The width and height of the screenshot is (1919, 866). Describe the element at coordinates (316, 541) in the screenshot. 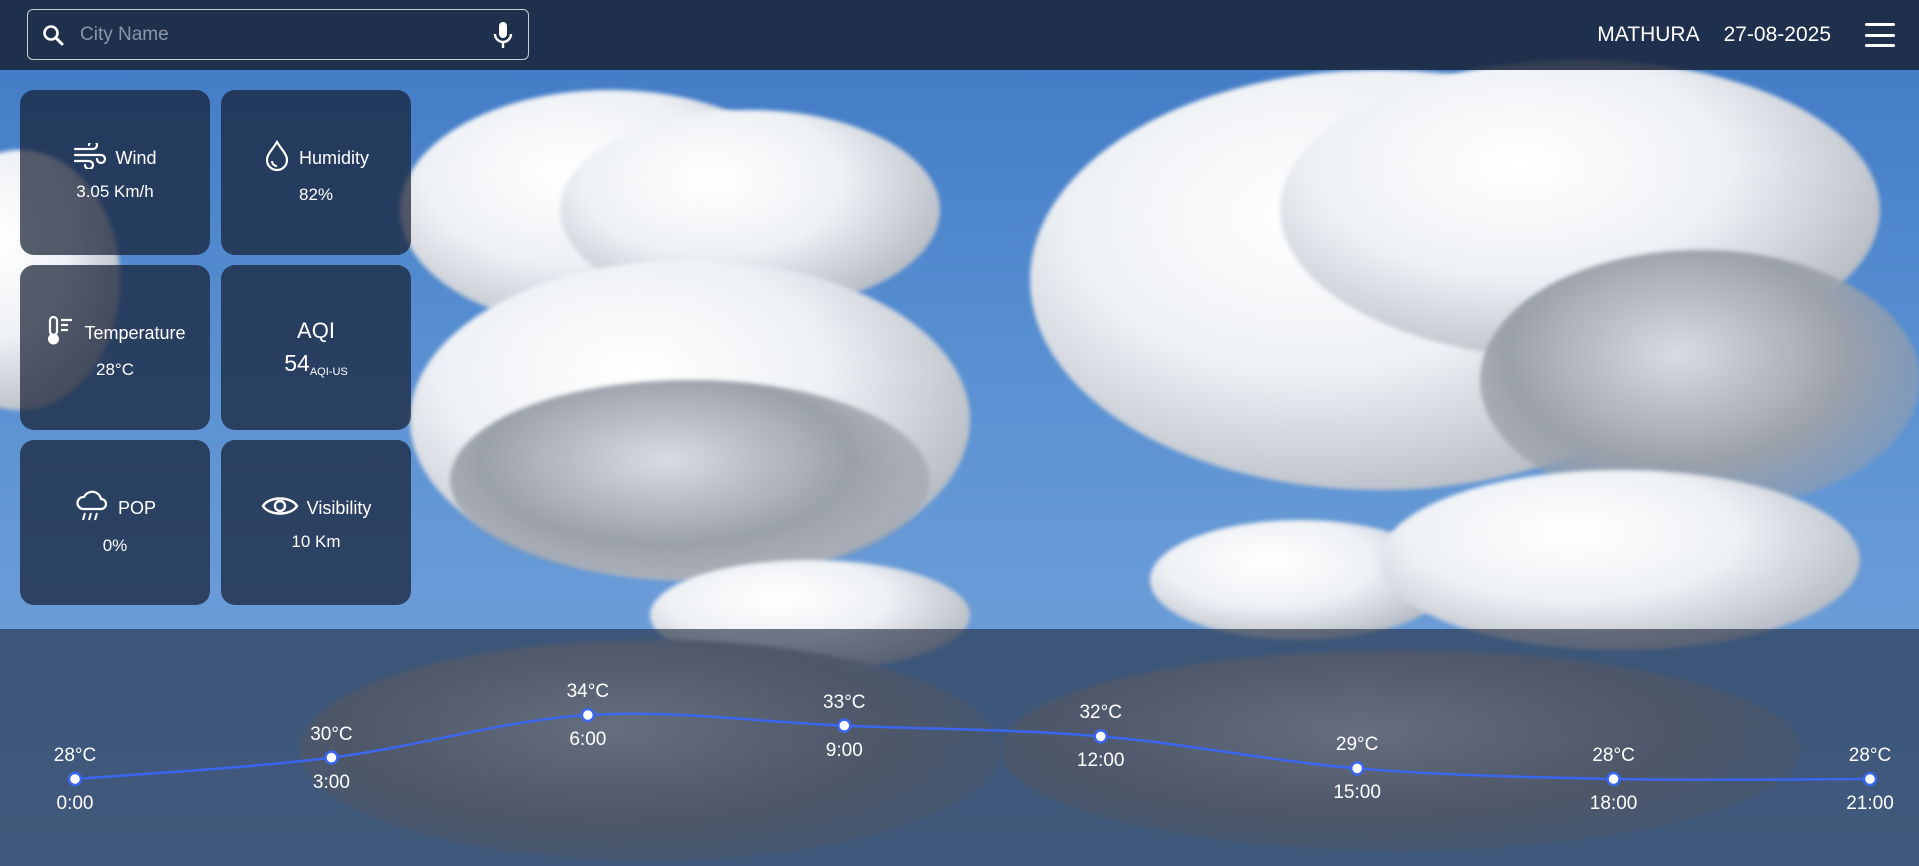

I see `visibility-value: 10 Km` at that location.